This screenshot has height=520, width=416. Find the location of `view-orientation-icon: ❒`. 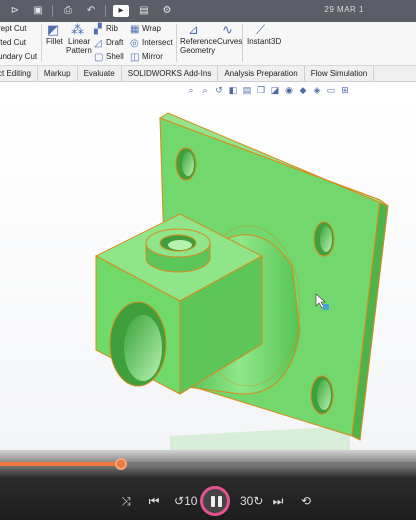

view-orientation-icon: ❒ is located at coordinates (261, 90).